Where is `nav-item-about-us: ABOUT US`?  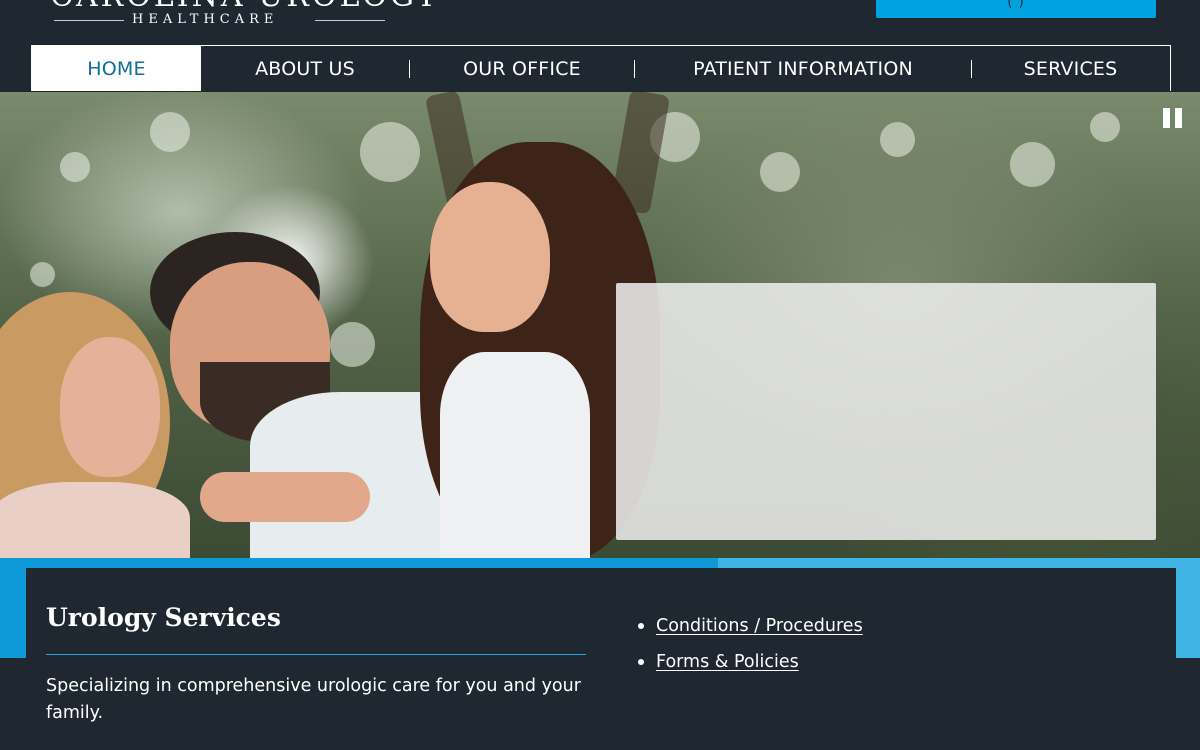
nav-item-about-us: ABOUT US is located at coordinates (305, 68).